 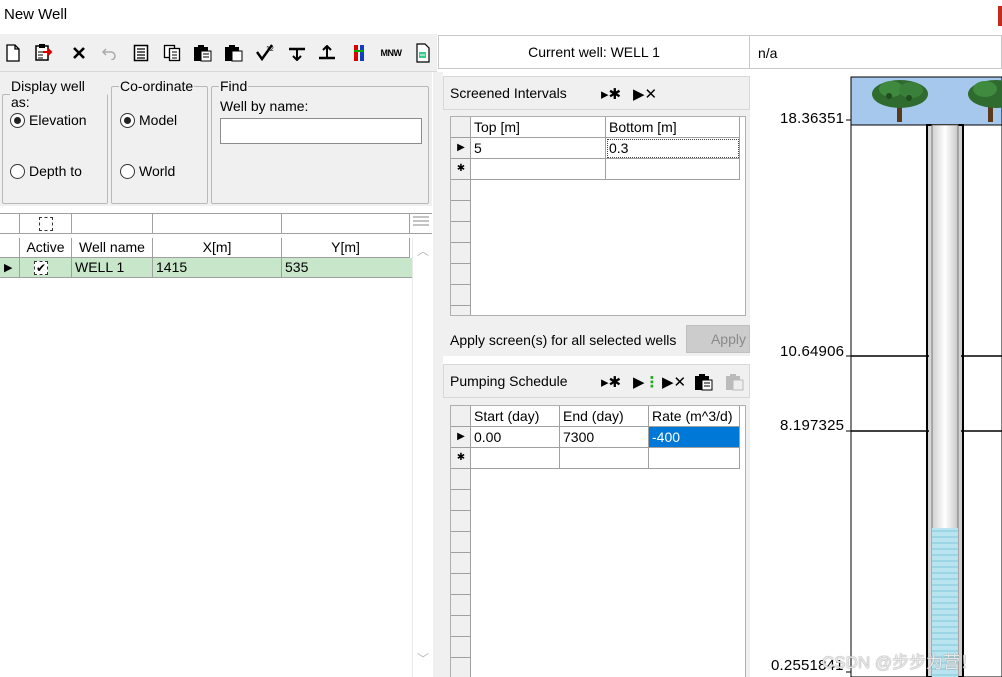 I want to click on top-cell: 5, so click(x=538, y=148).